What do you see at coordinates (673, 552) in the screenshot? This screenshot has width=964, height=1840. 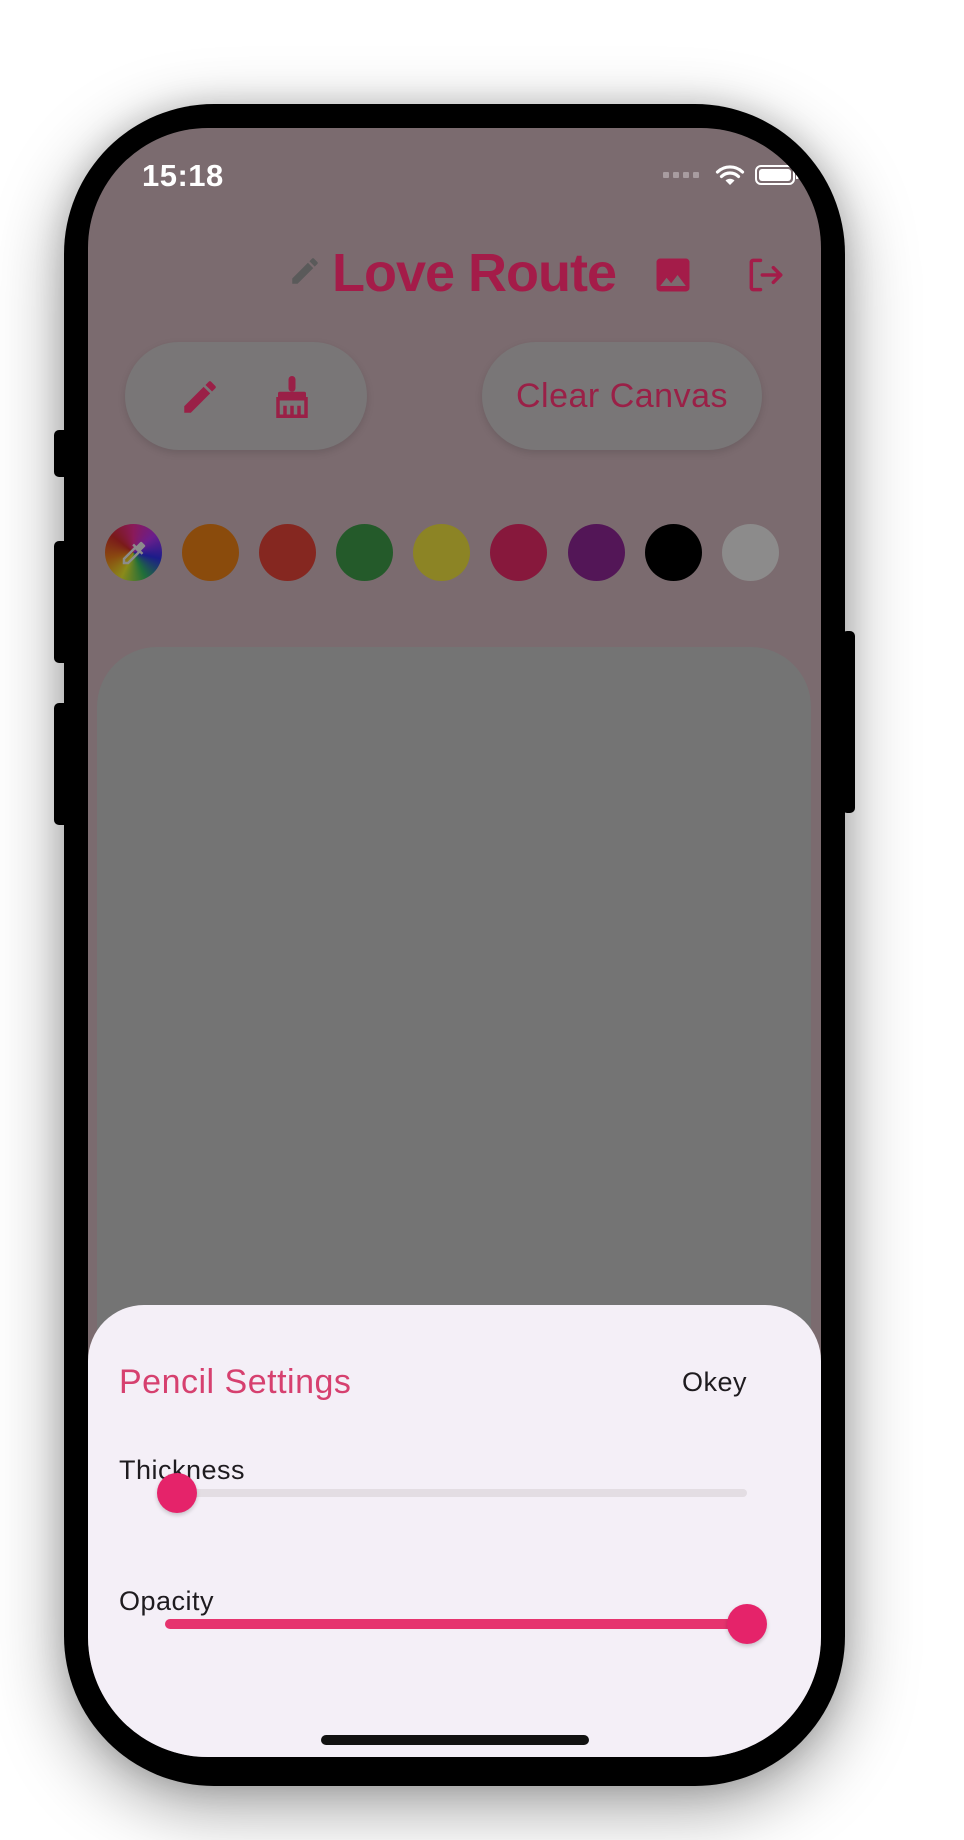 I see `color-swatch-black` at bounding box center [673, 552].